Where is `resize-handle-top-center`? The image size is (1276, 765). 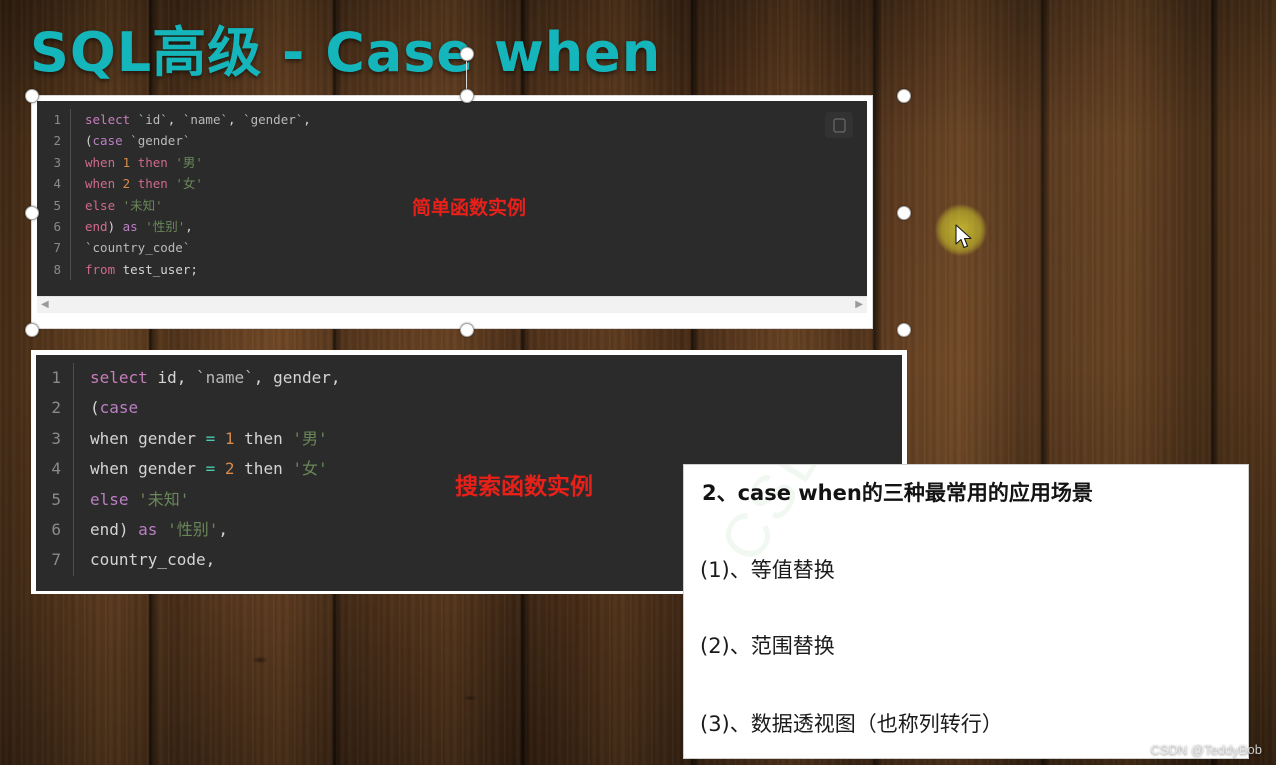 resize-handle-top-center is located at coordinates (467, 96).